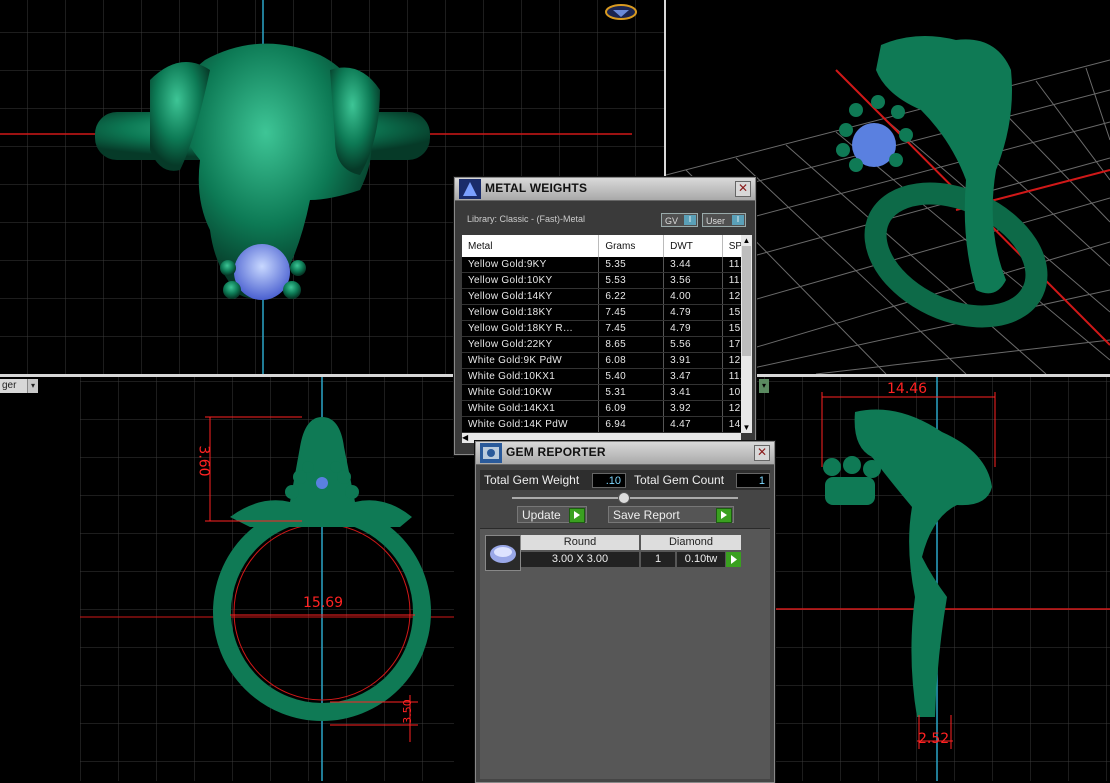 The image size is (1110, 783). Describe the element at coordinates (536, 188) in the screenshot. I see `metal-weights-title: METAL WEIGHTS` at that location.